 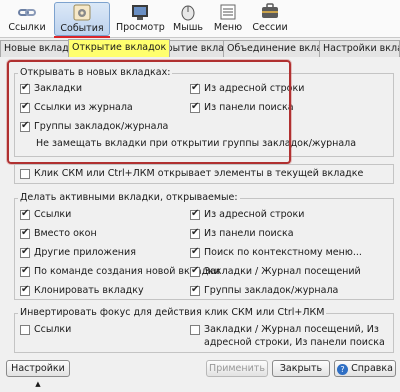 What do you see at coordinates (195, 290) in the screenshot?
I see `checkbox-active-bookmark-groups` at bounding box center [195, 290].